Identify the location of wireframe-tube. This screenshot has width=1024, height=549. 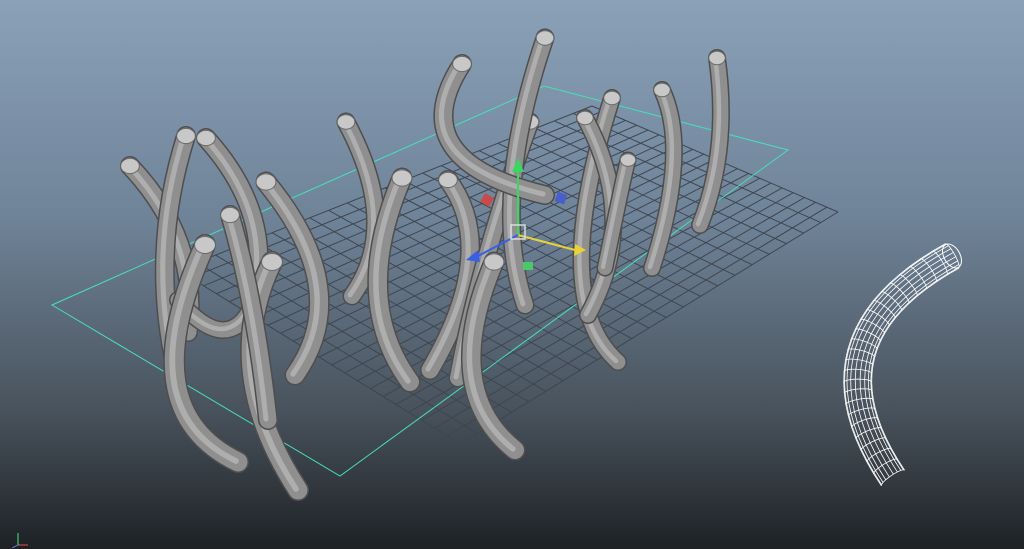
(904, 364).